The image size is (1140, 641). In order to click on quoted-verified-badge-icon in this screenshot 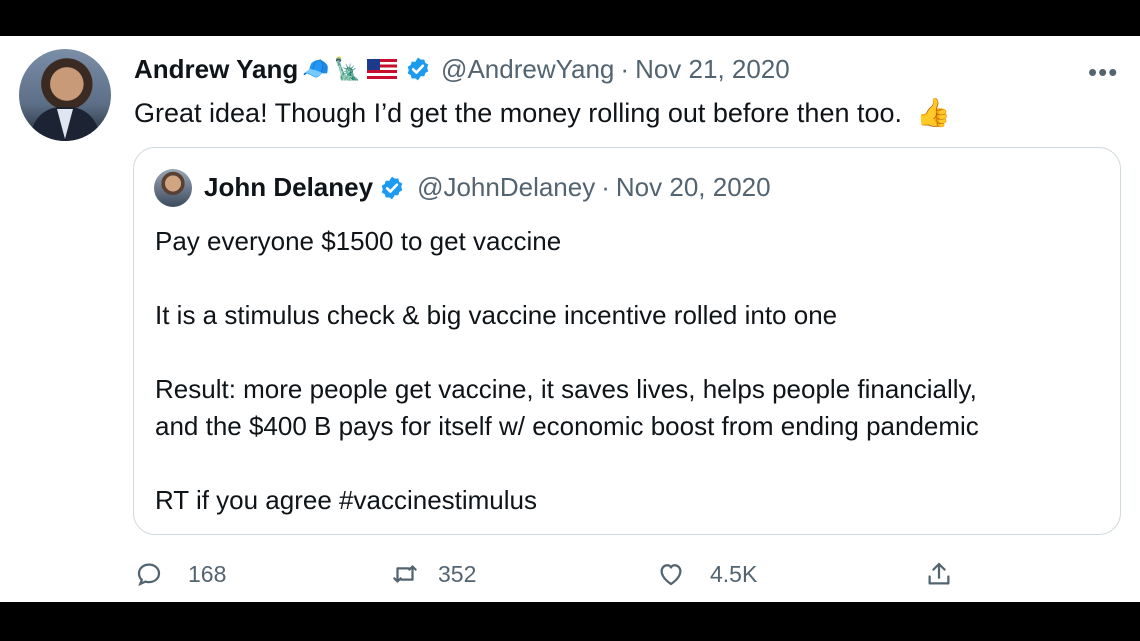, I will do `click(392, 188)`.